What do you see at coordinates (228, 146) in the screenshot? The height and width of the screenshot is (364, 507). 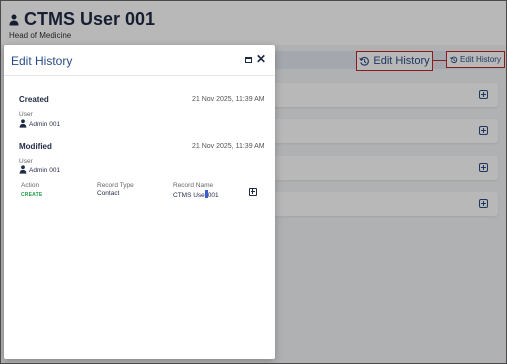 I see `modified-date: 21 Nov 2025, 11:39 AM` at bounding box center [228, 146].